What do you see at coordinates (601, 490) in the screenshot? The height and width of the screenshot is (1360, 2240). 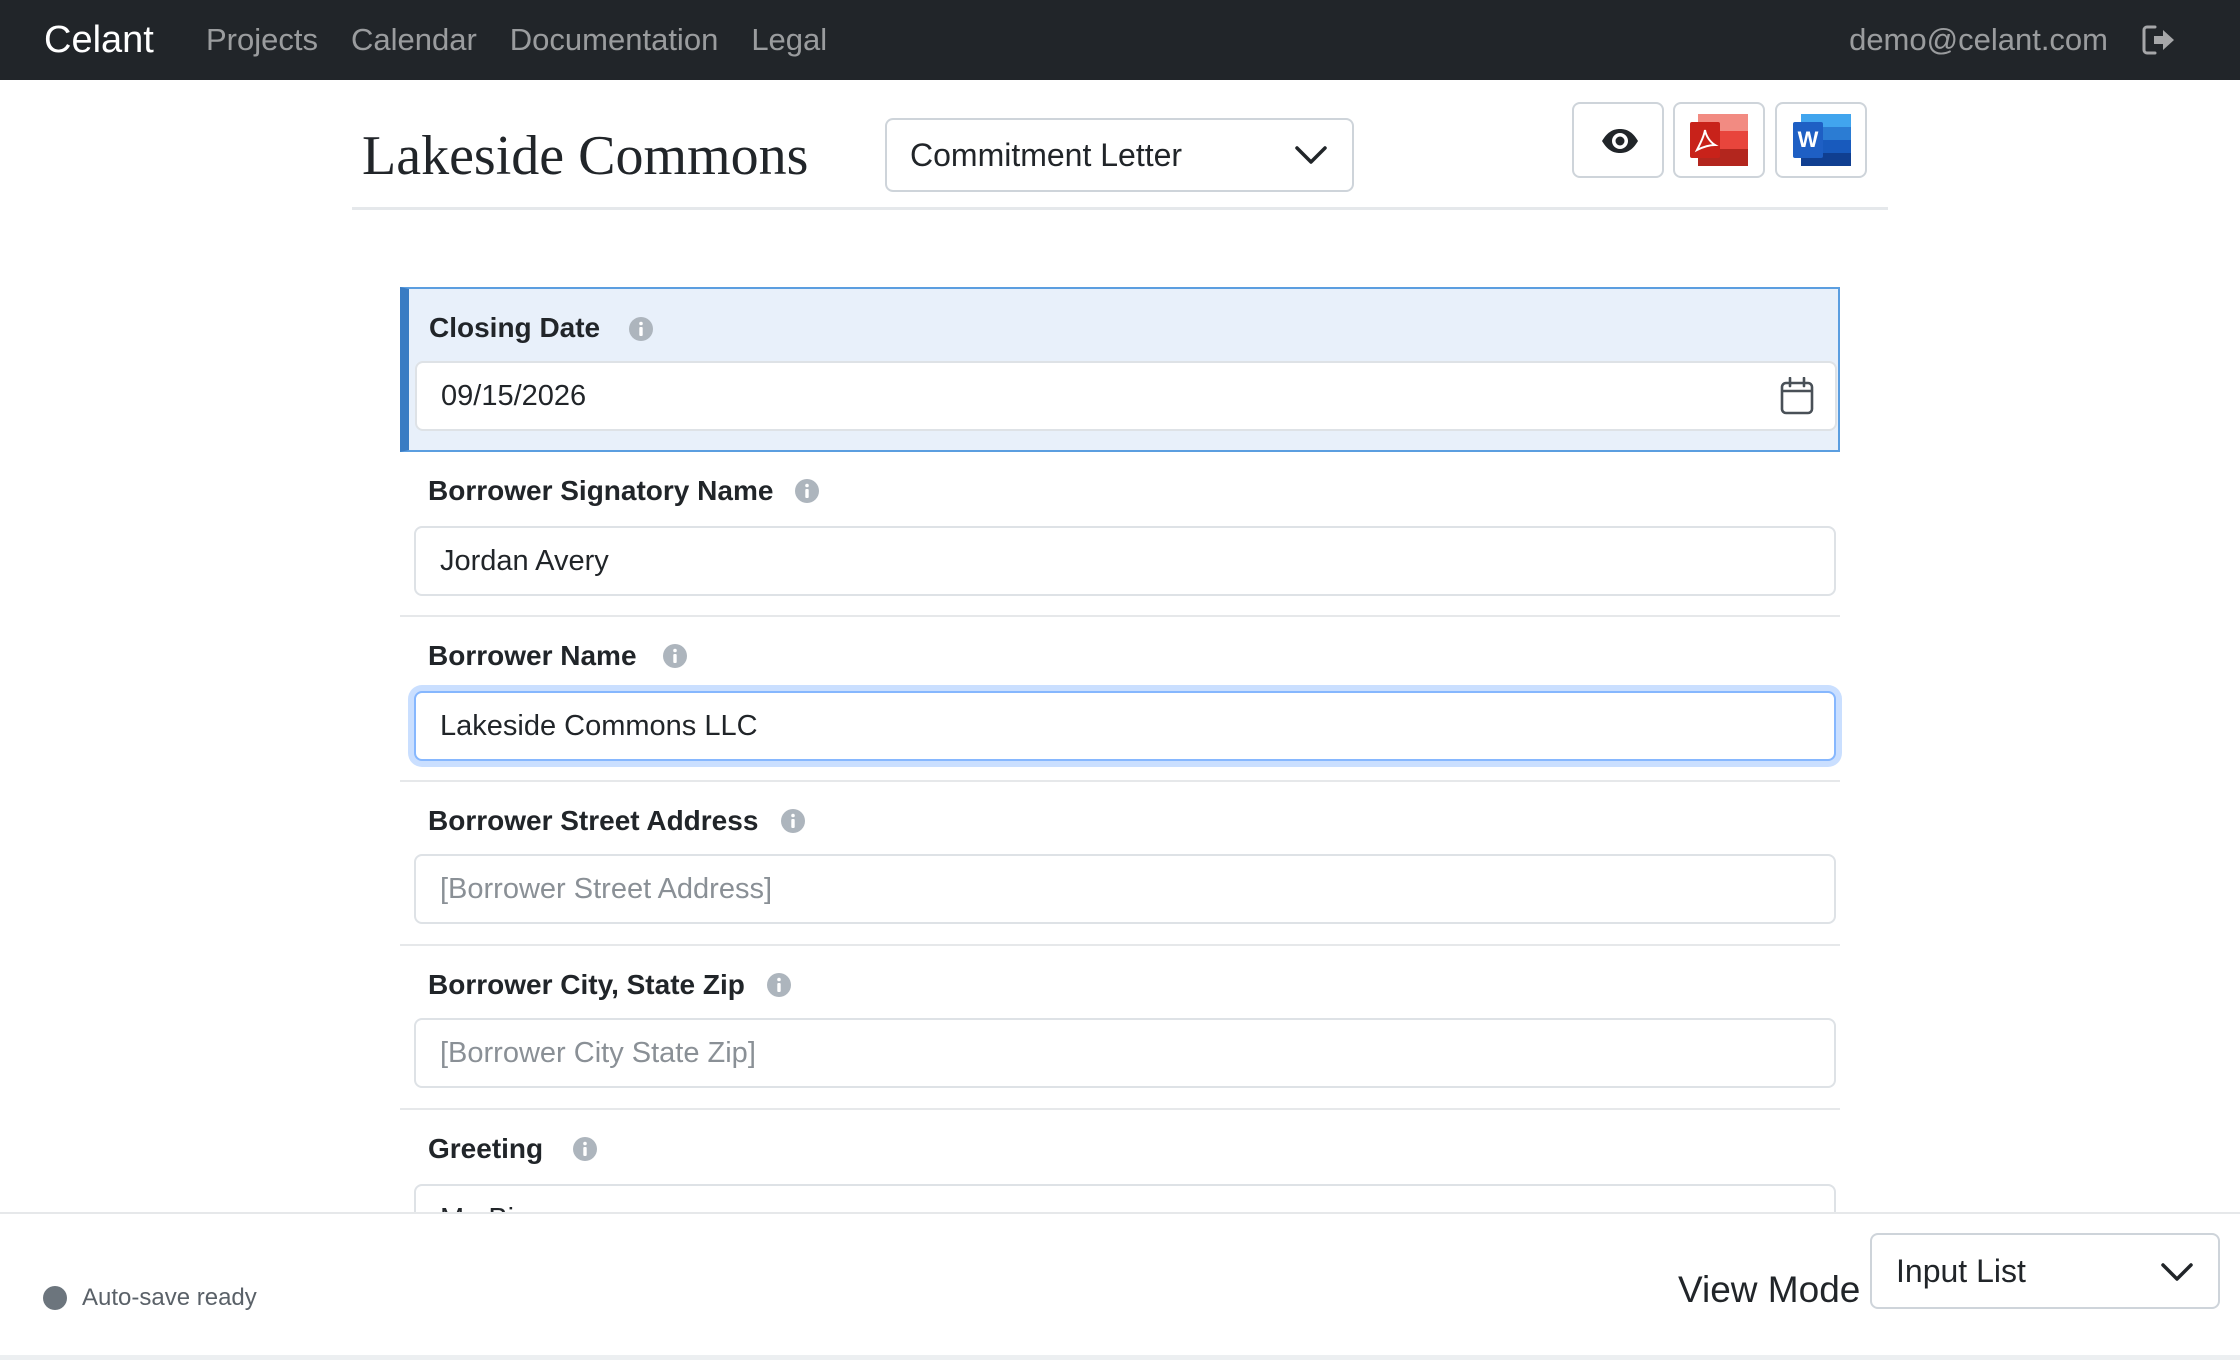 I see `field-label: Borrower Signatory Name` at bounding box center [601, 490].